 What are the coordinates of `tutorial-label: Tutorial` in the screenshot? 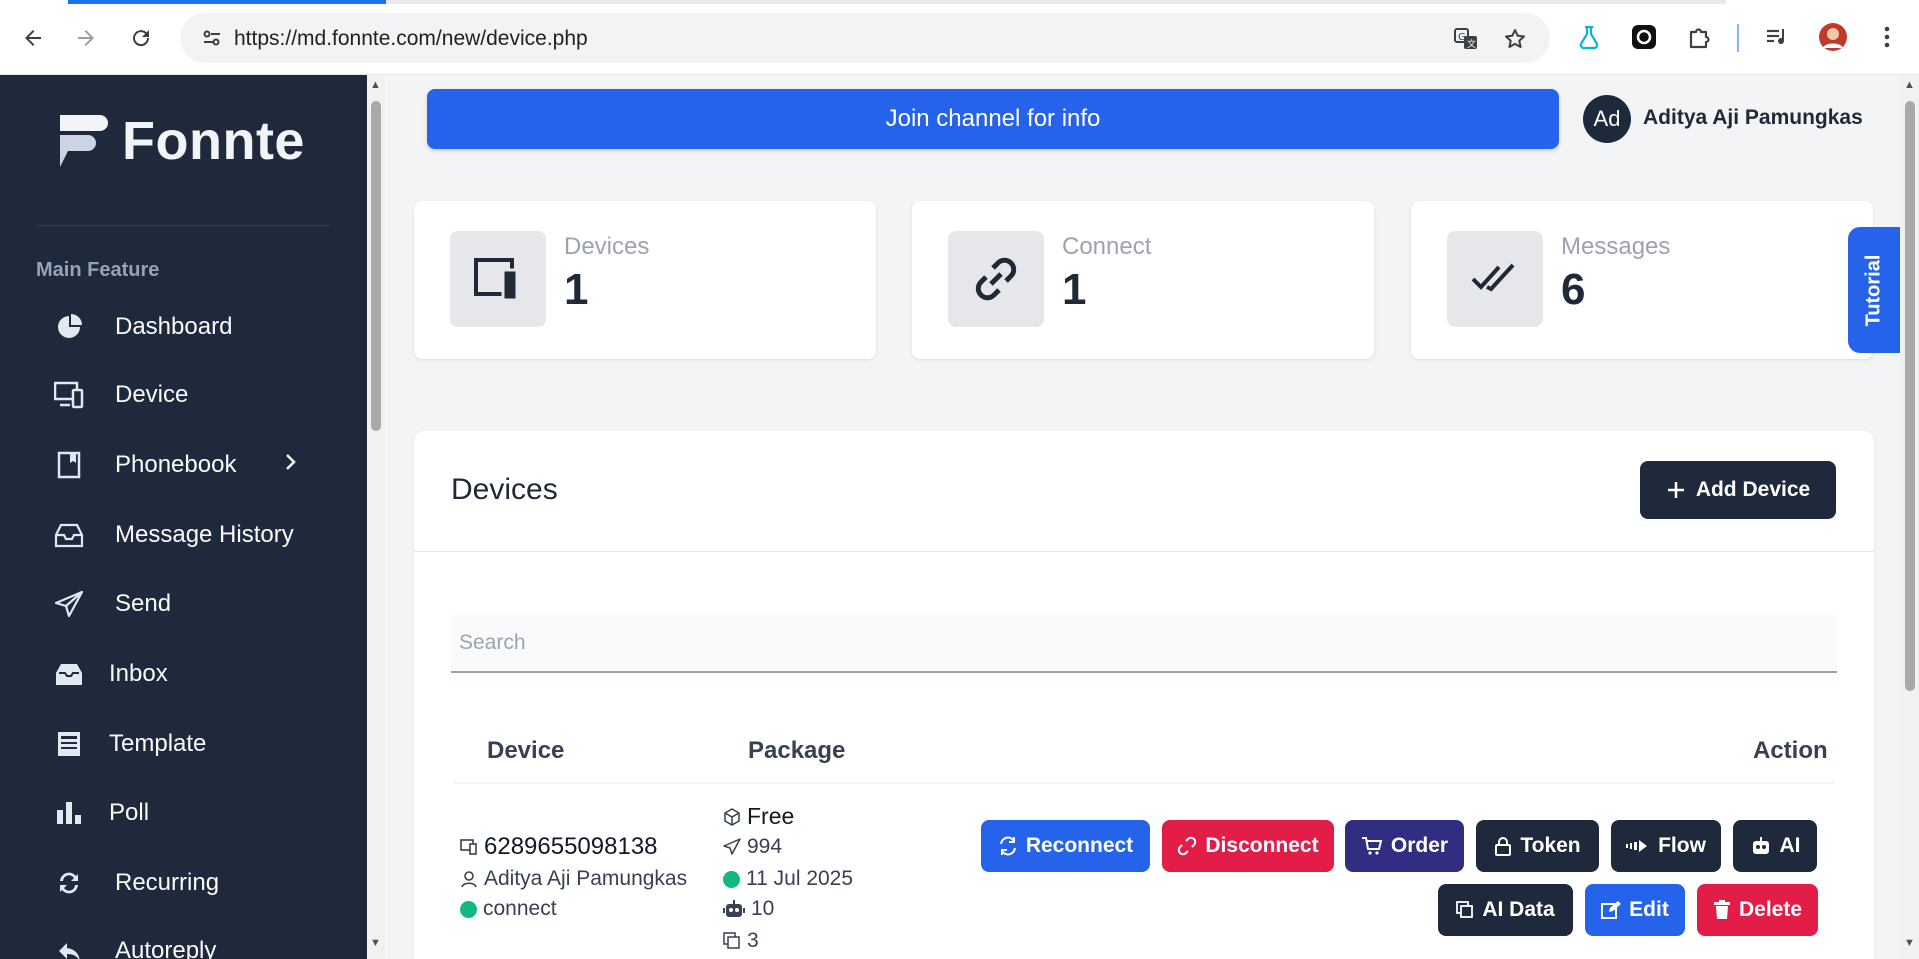 It's located at (1873, 290).